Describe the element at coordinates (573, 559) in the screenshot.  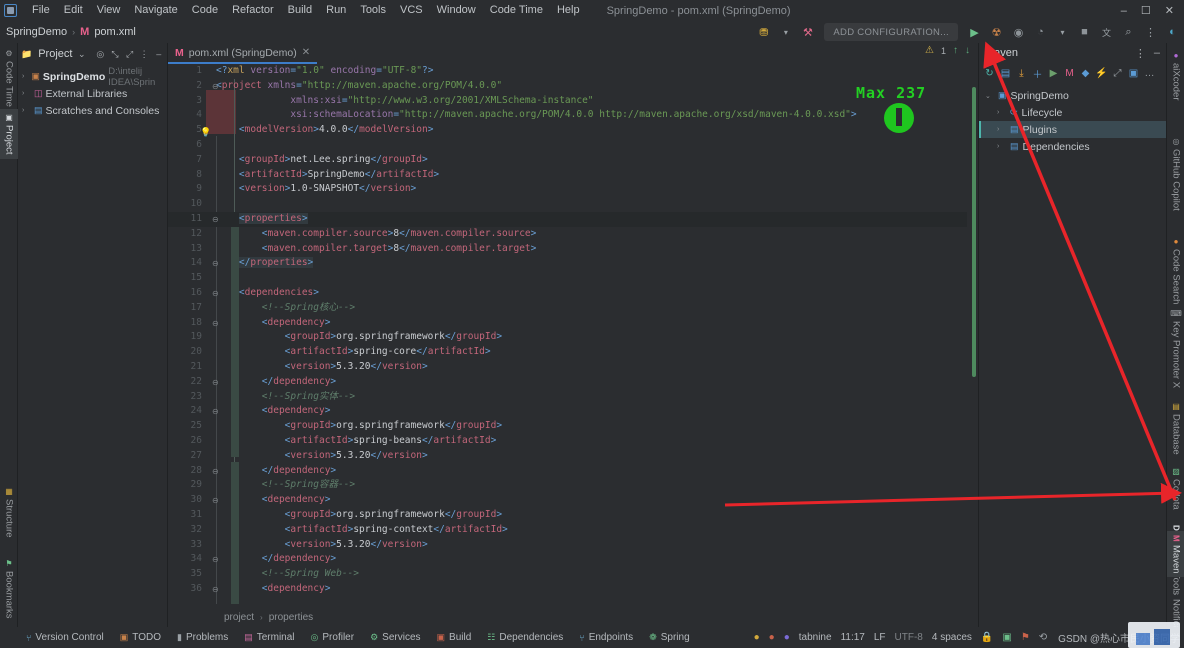
I see `code-line-34: 34 </dependency>` at that location.